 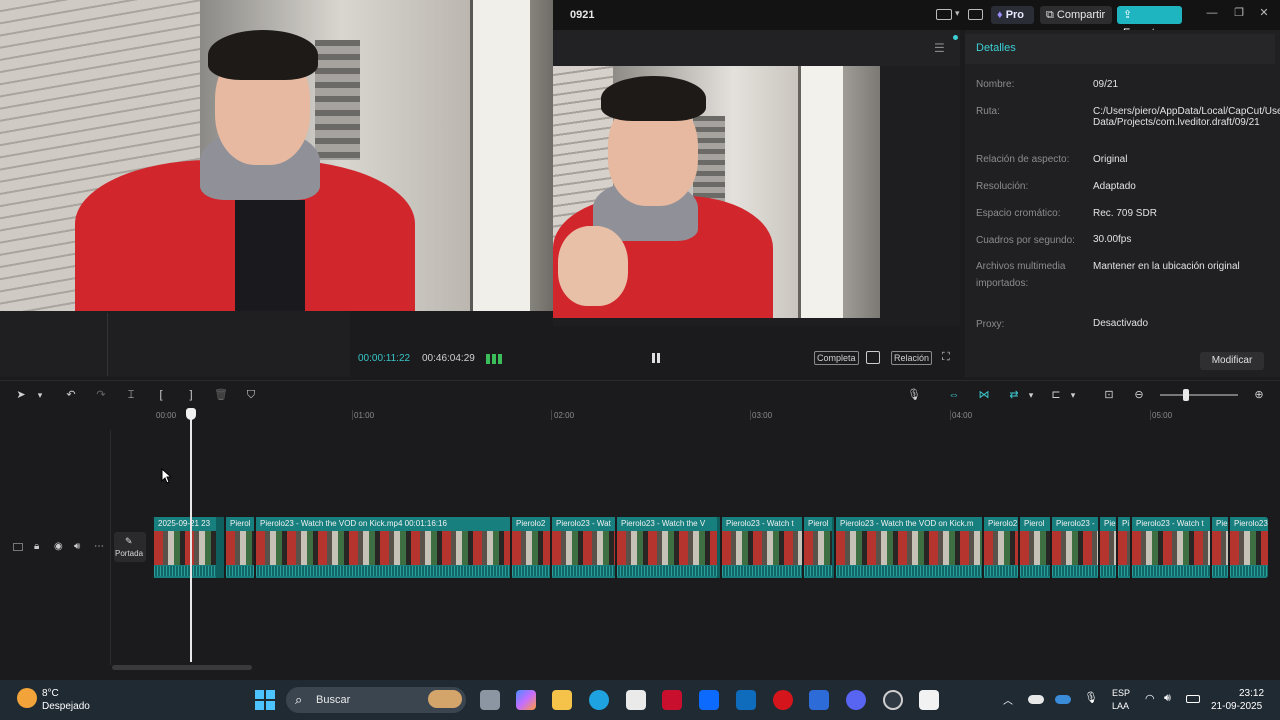 What do you see at coordinates (666, 547) in the screenshot?
I see `video-clip: Pierolo23 - Watch the V` at bounding box center [666, 547].